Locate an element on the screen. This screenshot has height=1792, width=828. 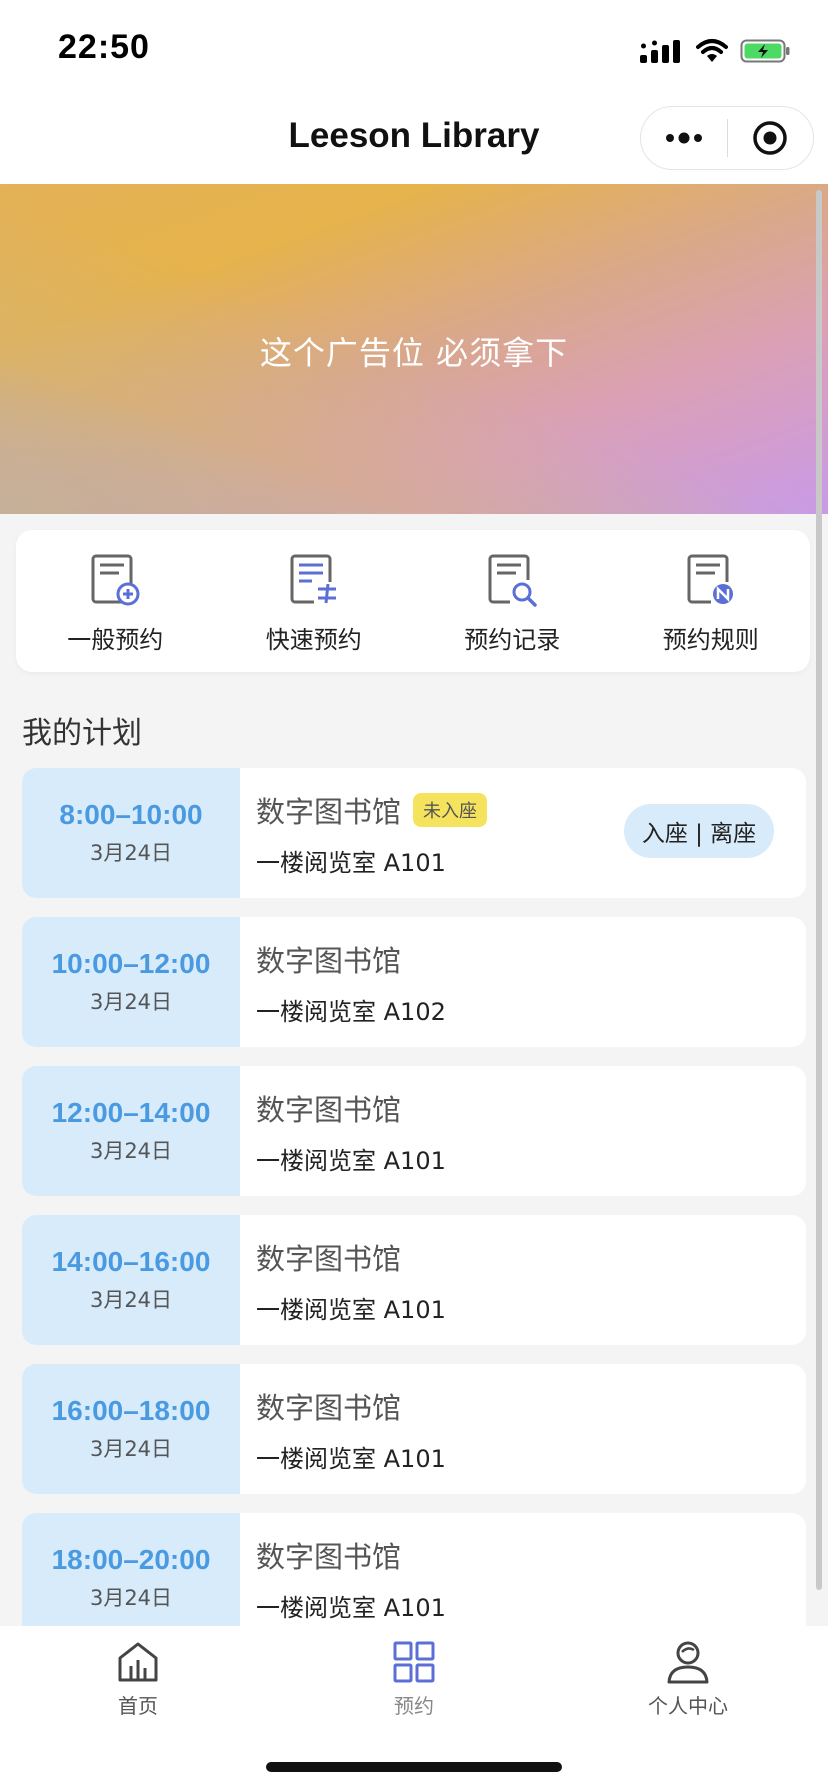
plan-card: 16:00–18:00 3月24日 数字图书馆 一楼阅览室 A101 is located at coordinates (414, 1429).